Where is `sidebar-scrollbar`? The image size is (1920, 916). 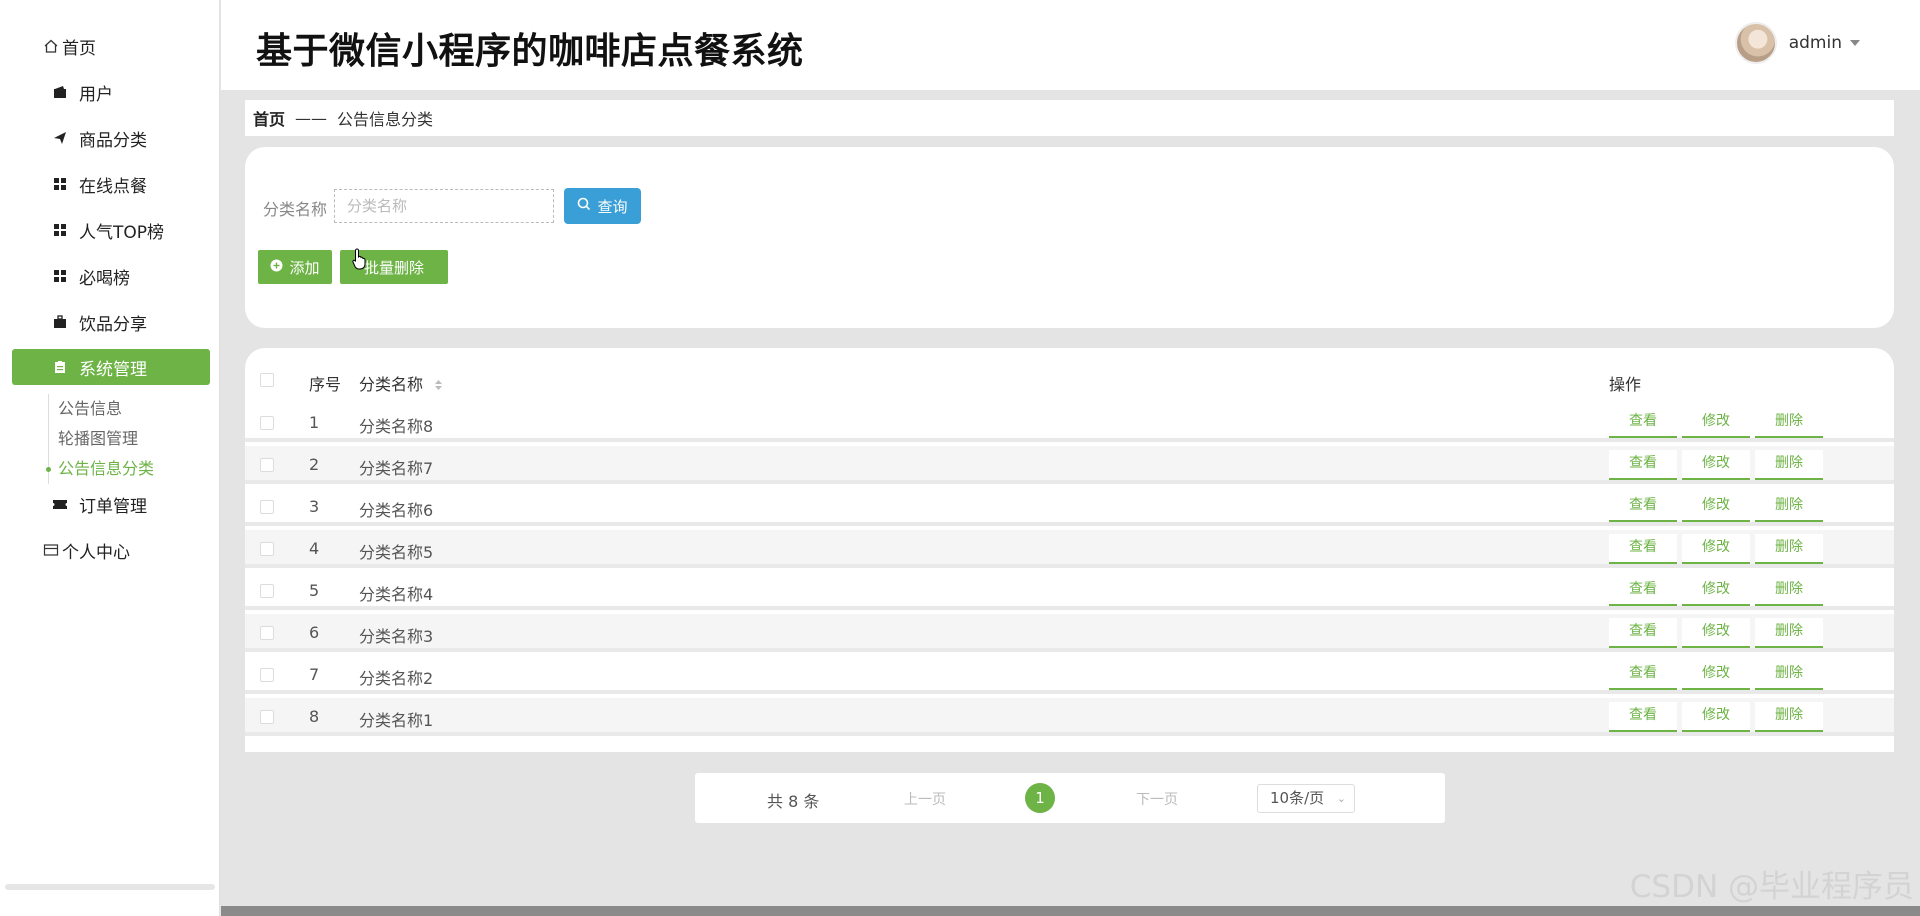 sidebar-scrollbar is located at coordinates (110, 887).